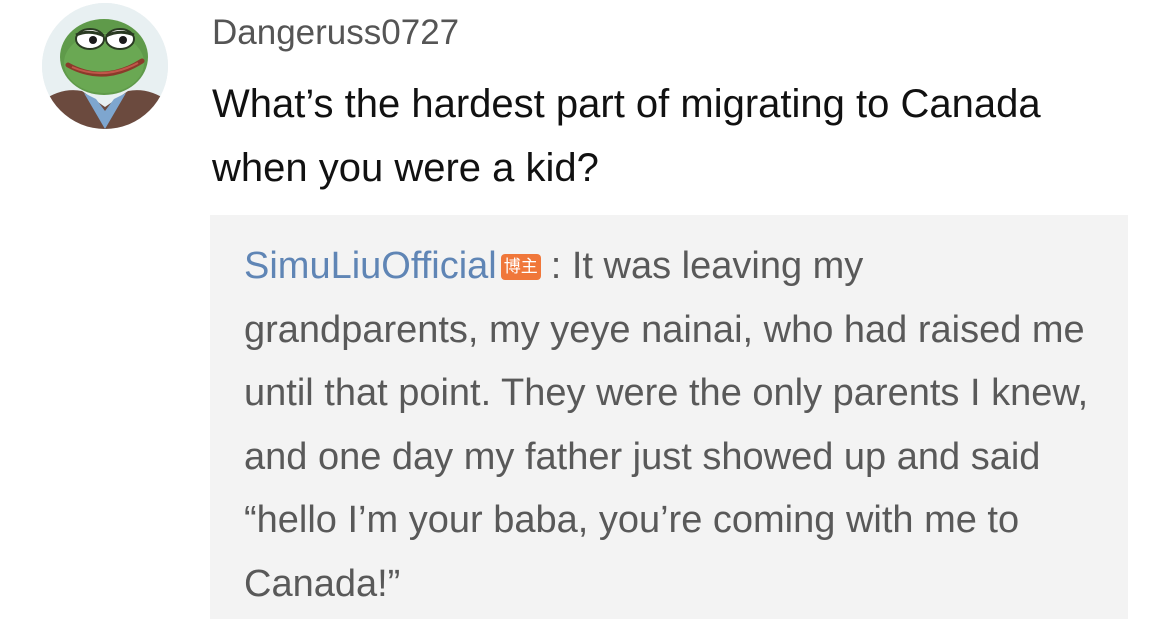  I want to click on avatar, so click(105, 66).